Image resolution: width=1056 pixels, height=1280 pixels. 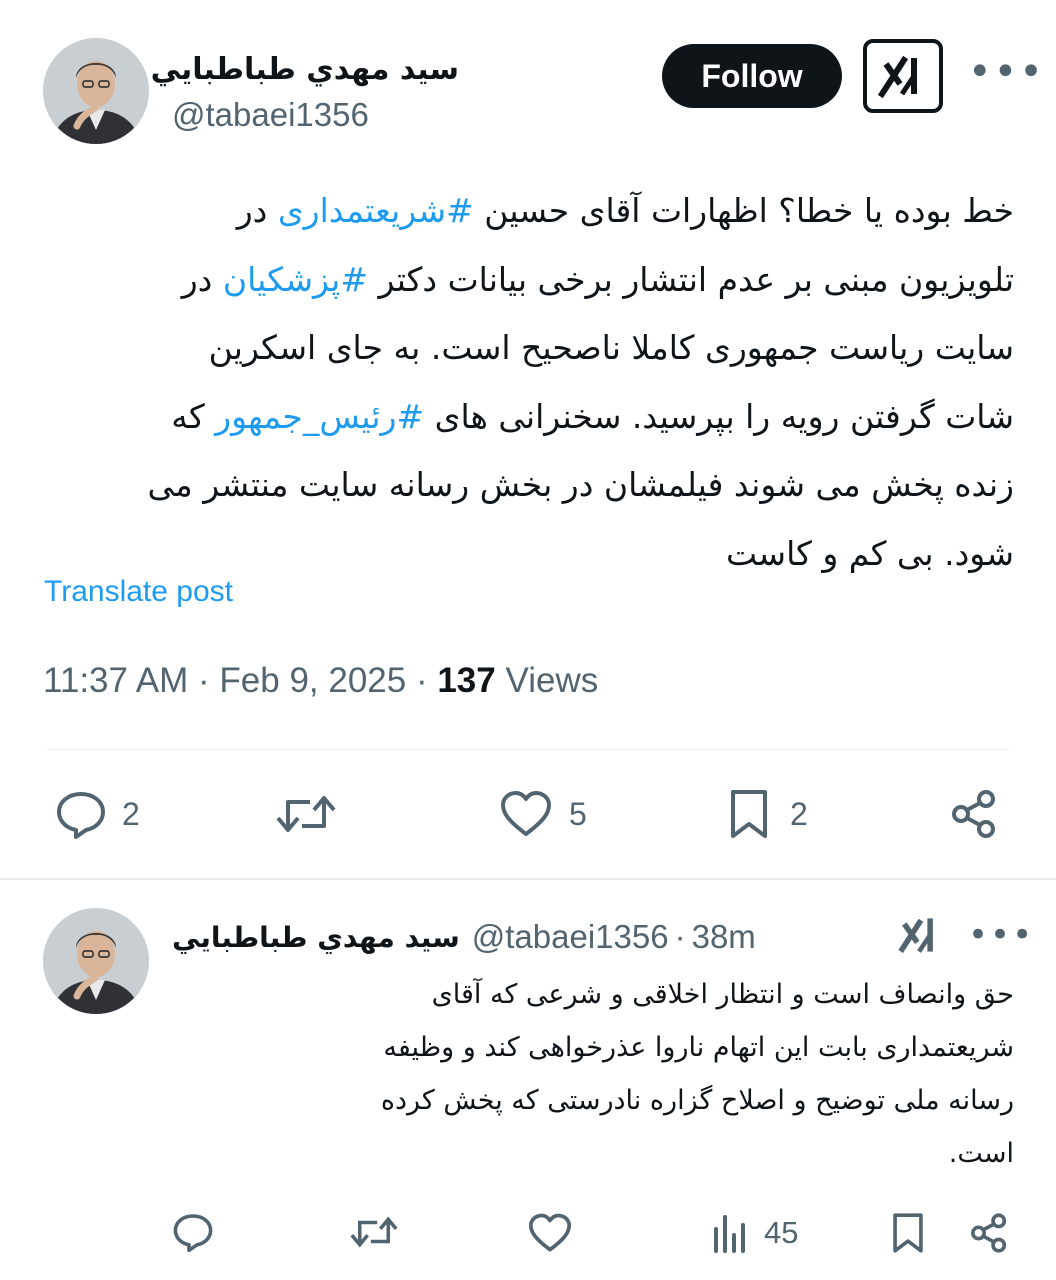 What do you see at coordinates (570, 937) in the screenshot?
I see `reply-author-handle: @tabaei1356` at bounding box center [570, 937].